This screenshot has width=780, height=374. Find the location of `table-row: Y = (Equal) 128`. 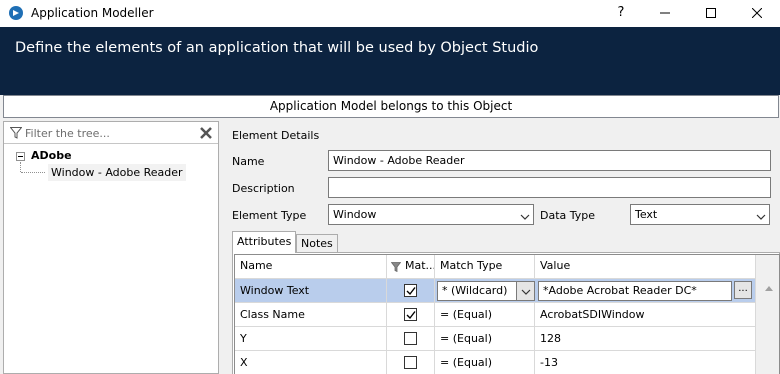

table-row: Y = (Equal) 128 is located at coordinates (507, 339).